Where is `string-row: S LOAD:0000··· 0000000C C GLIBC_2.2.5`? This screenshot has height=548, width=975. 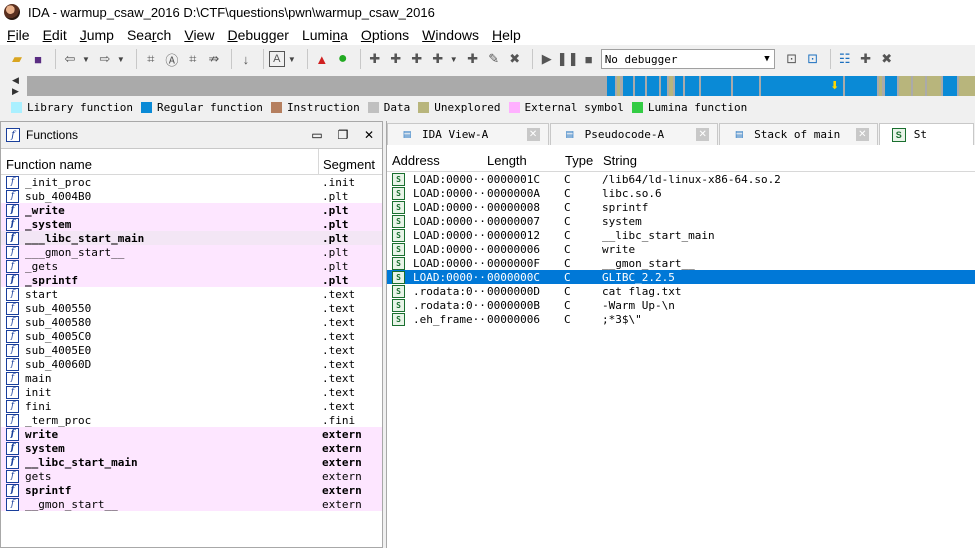 string-row: S LOAD:0000··· 0000000C C GLIBC_2.2.5 is located at coordinates (681, 277).